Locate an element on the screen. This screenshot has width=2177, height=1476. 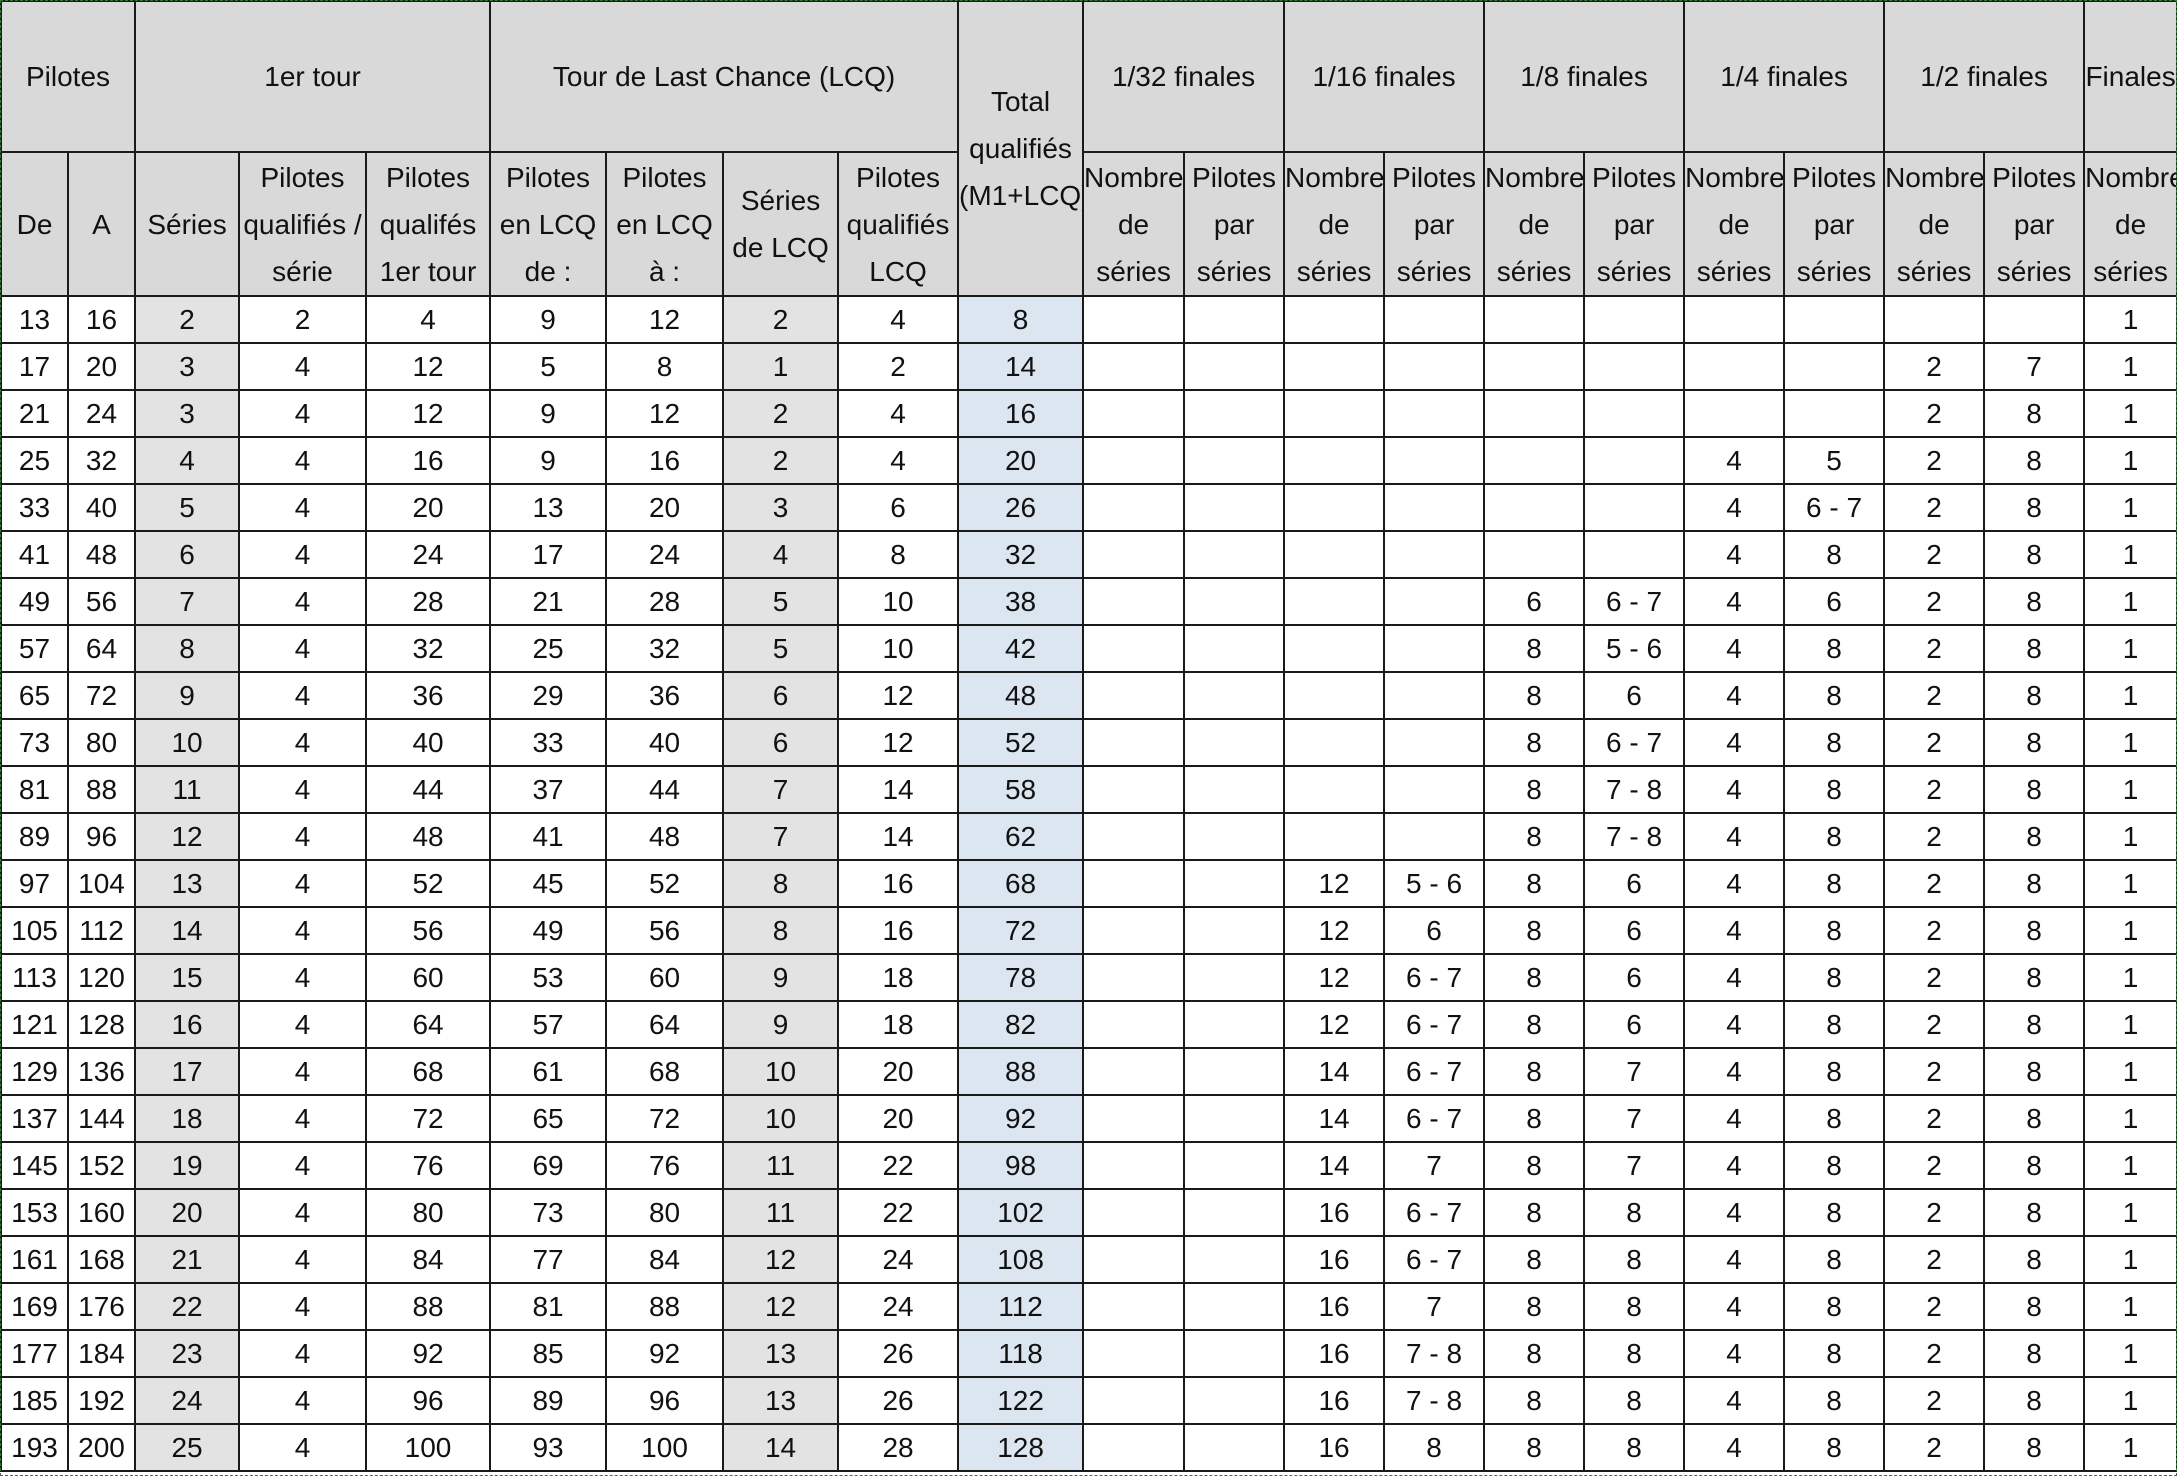
cell-pq-1er: 52 is located at coordinates (428, 883).